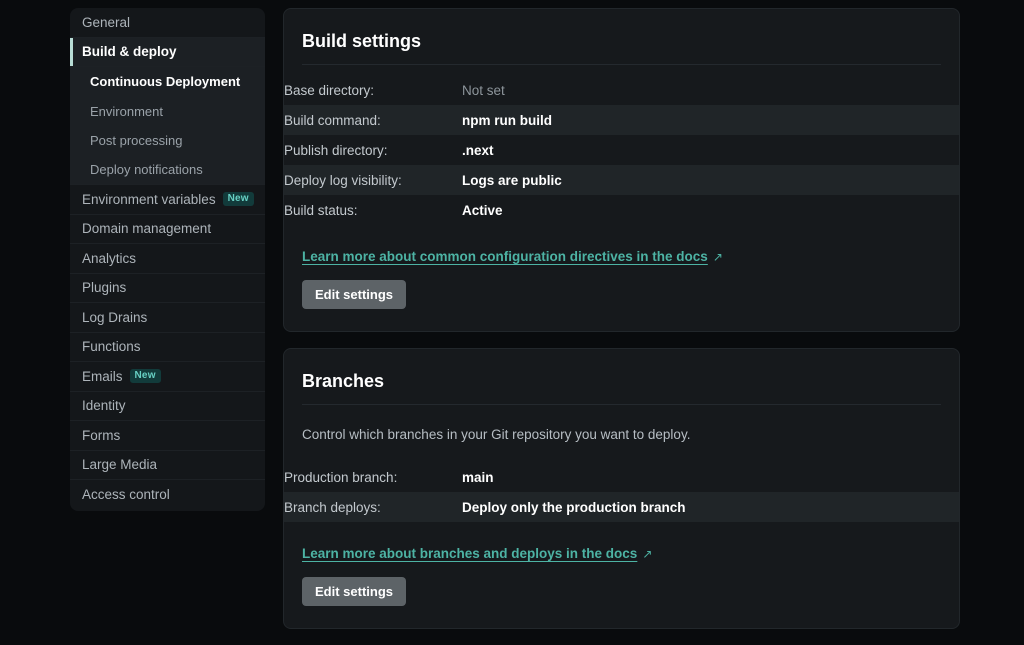  What do you see at coordinates (332, 120) in the screenshot?
I see `setting-label: Build command:` at bounding box center [332, 120].